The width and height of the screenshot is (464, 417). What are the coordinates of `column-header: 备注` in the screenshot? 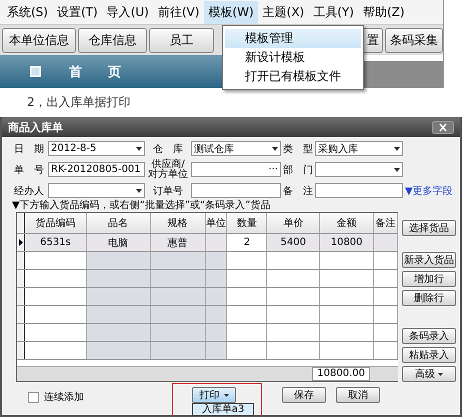 It's located at (386, 223).